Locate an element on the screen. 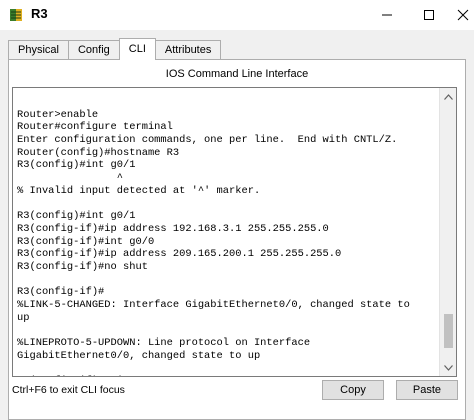  terminal-line: Router(config)#hostname R3 is located at coordinates (98, 152).